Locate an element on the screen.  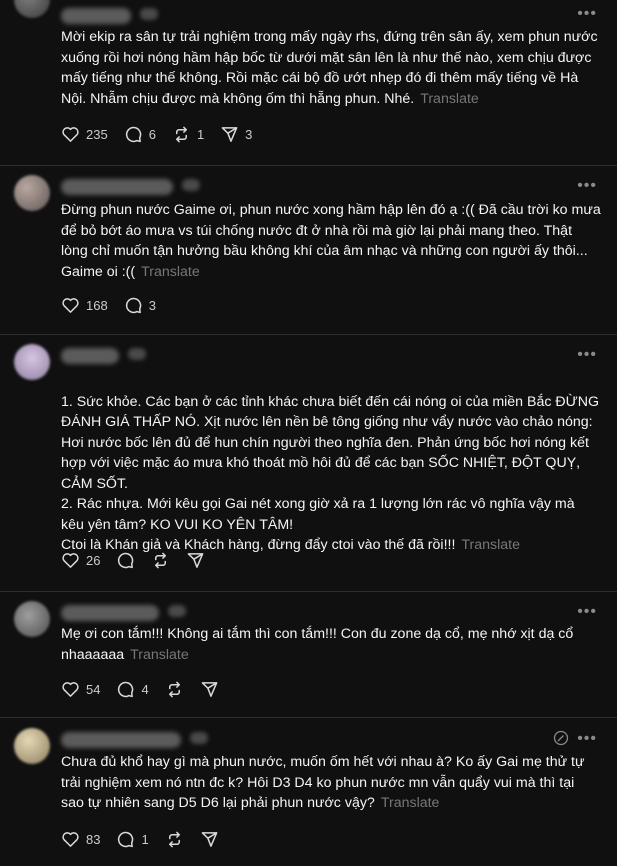
repost-count: 1 is located at coordinates (200, 134).